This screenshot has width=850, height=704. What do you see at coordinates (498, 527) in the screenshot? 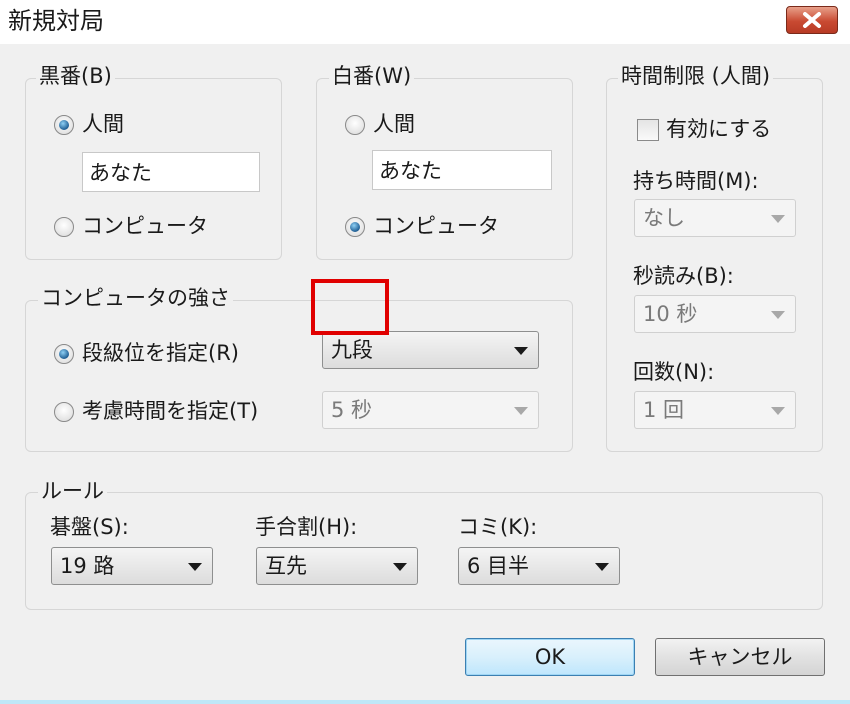
I see `komi-label: コミ(K):` at bounding box center [498, 527].